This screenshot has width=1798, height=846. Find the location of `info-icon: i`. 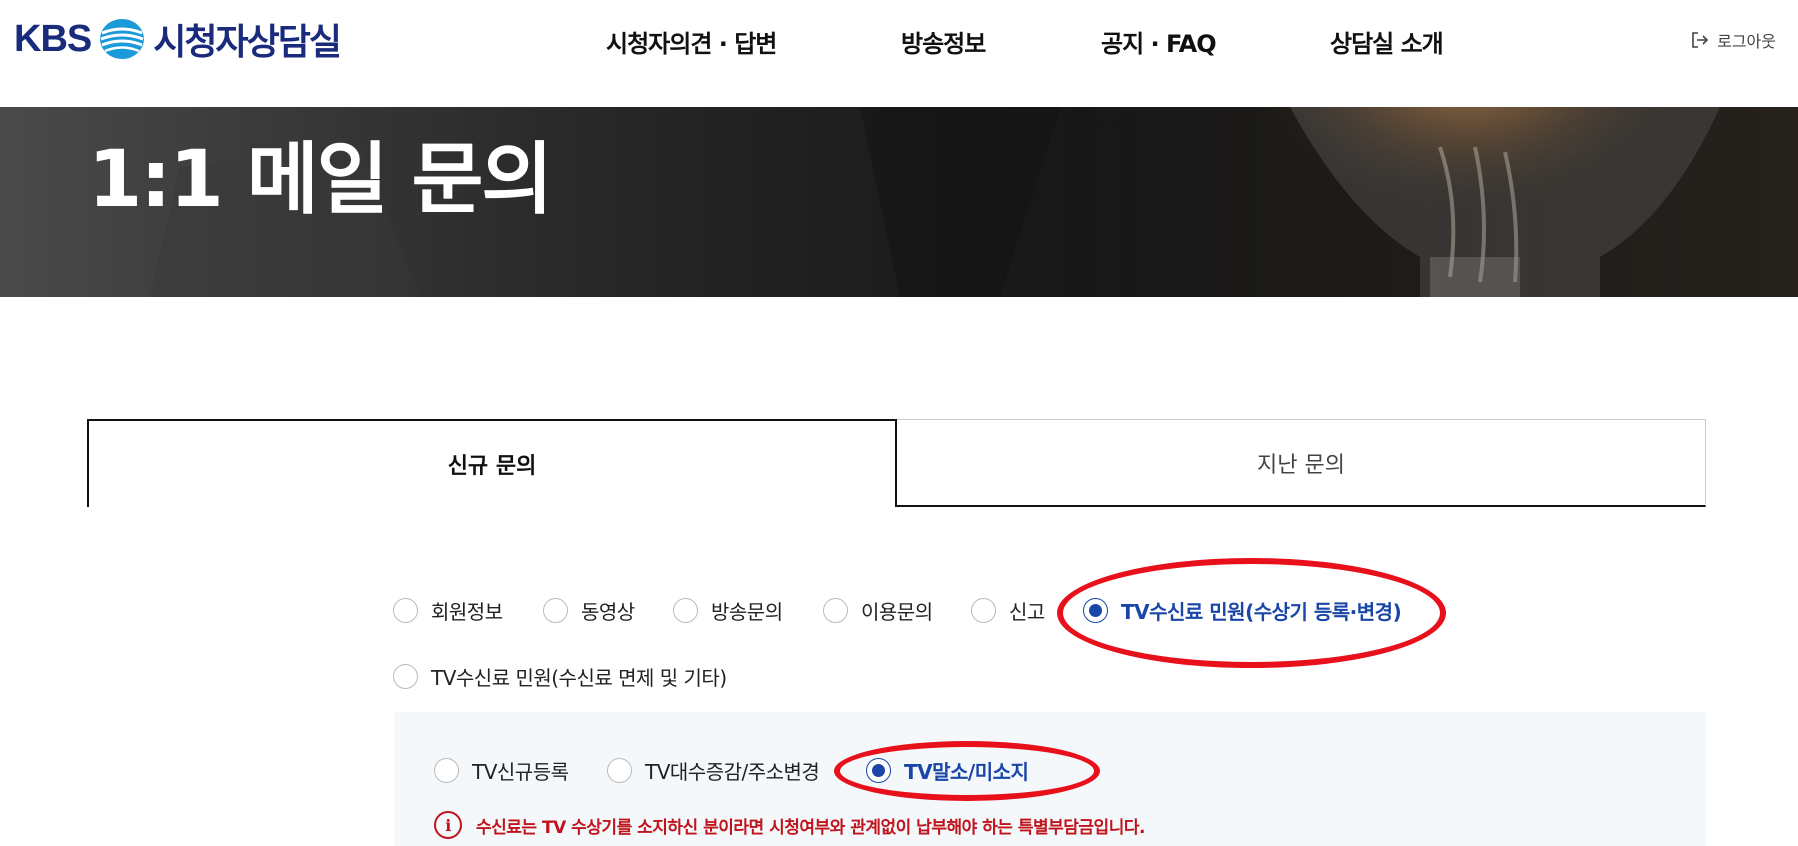

info-icon: i is located at coordinates (448, 825).